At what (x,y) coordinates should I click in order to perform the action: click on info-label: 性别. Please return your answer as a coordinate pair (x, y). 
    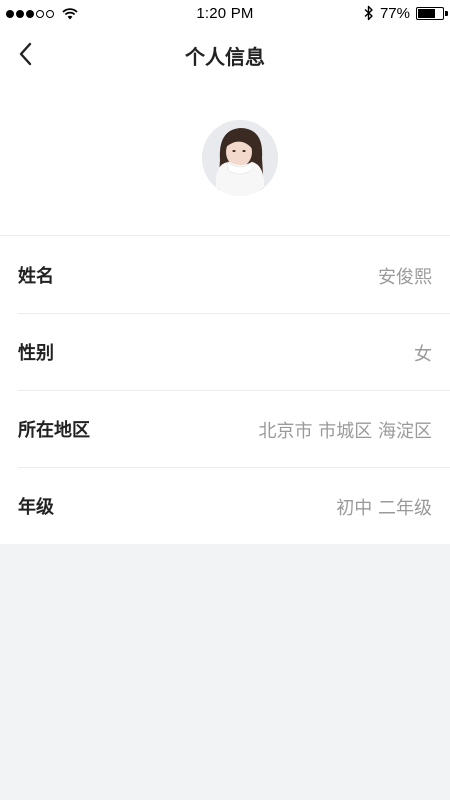
    Looking at the image, I should click on (36, 353).